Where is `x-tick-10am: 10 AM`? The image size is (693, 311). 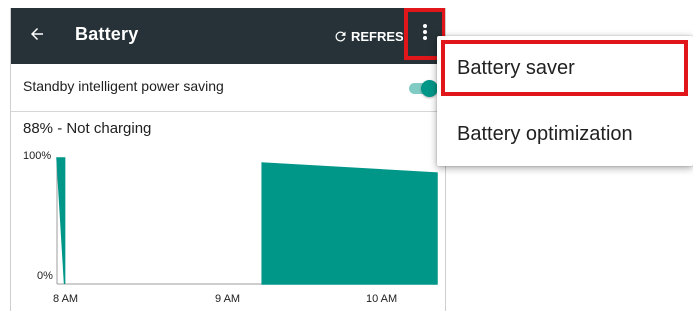 x-tick-10am: 10 AM is located at coordinates (382, 299).